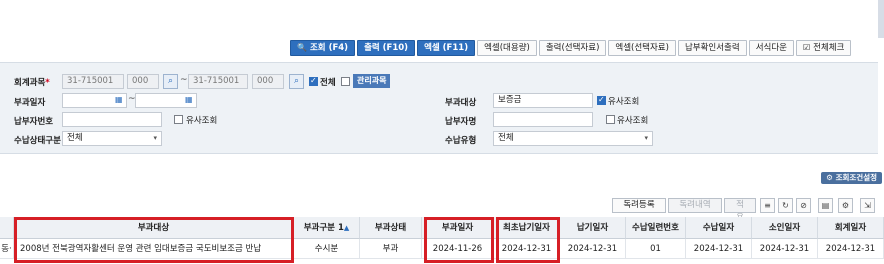 The width and height of the screenshot is (884, 264). Describe the element at coordinates (719, 249) in the screenshot. I see `table-row-collection-date: 2024-12-31` at that location.